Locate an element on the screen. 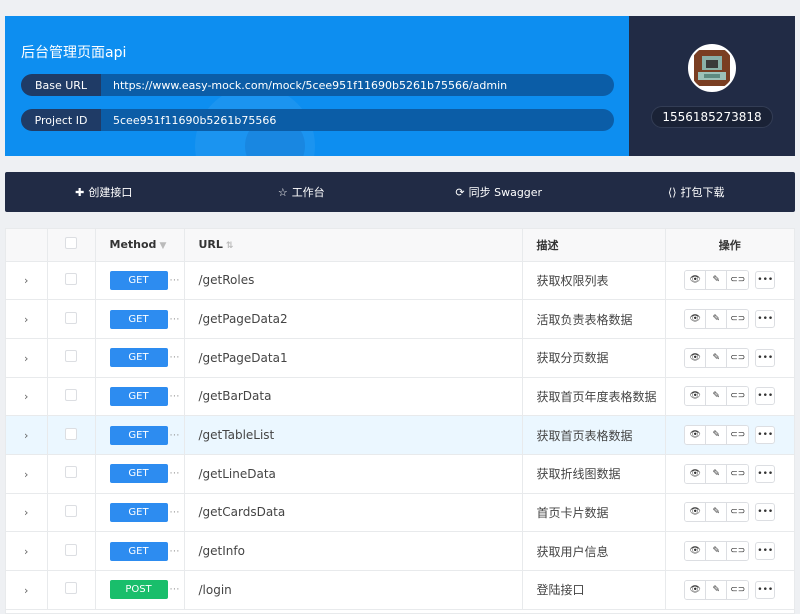 This screenshot has width=800, height=614. api-url: /login is located at coordinates (215, 590).